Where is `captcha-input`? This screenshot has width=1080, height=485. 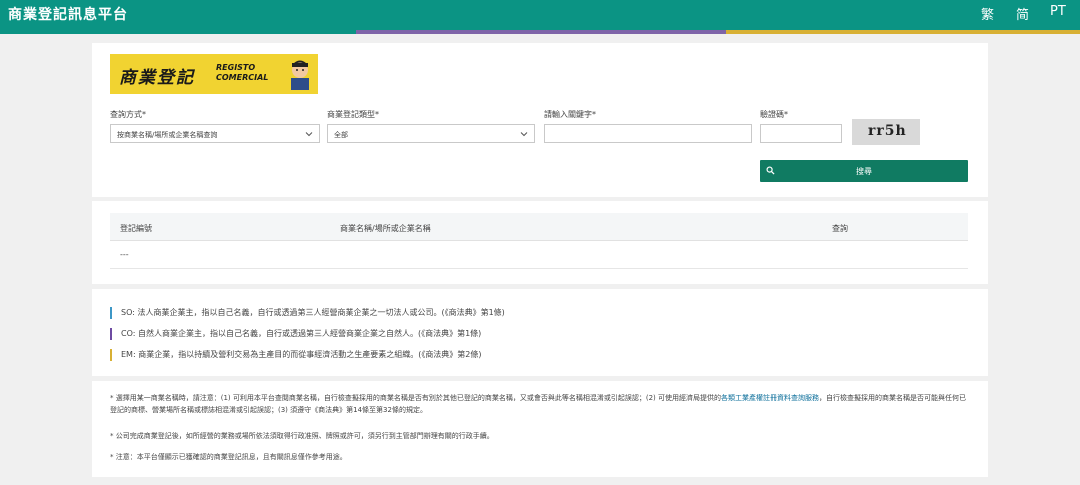 captcha-input is located at coordinates (801, 133).